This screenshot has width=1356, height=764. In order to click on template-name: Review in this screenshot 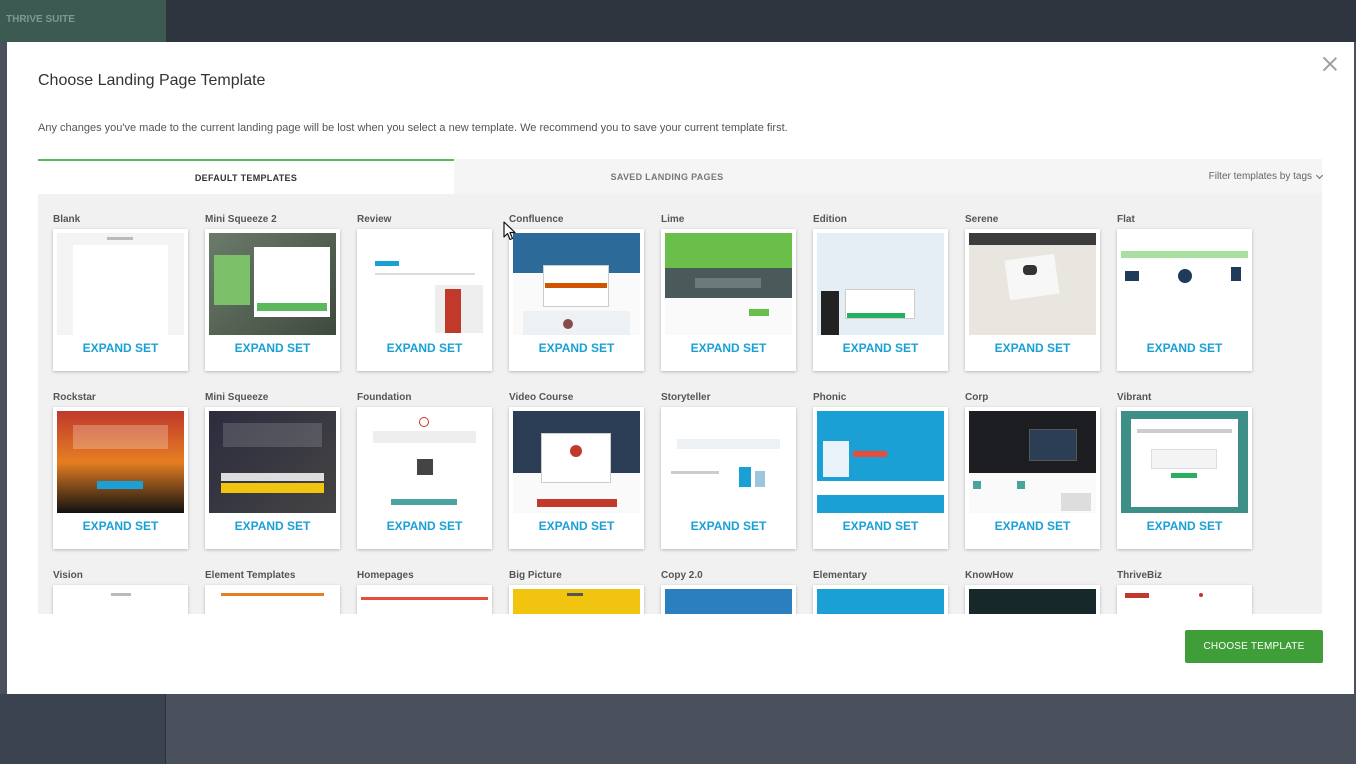, I will do `click(374, 219)`.